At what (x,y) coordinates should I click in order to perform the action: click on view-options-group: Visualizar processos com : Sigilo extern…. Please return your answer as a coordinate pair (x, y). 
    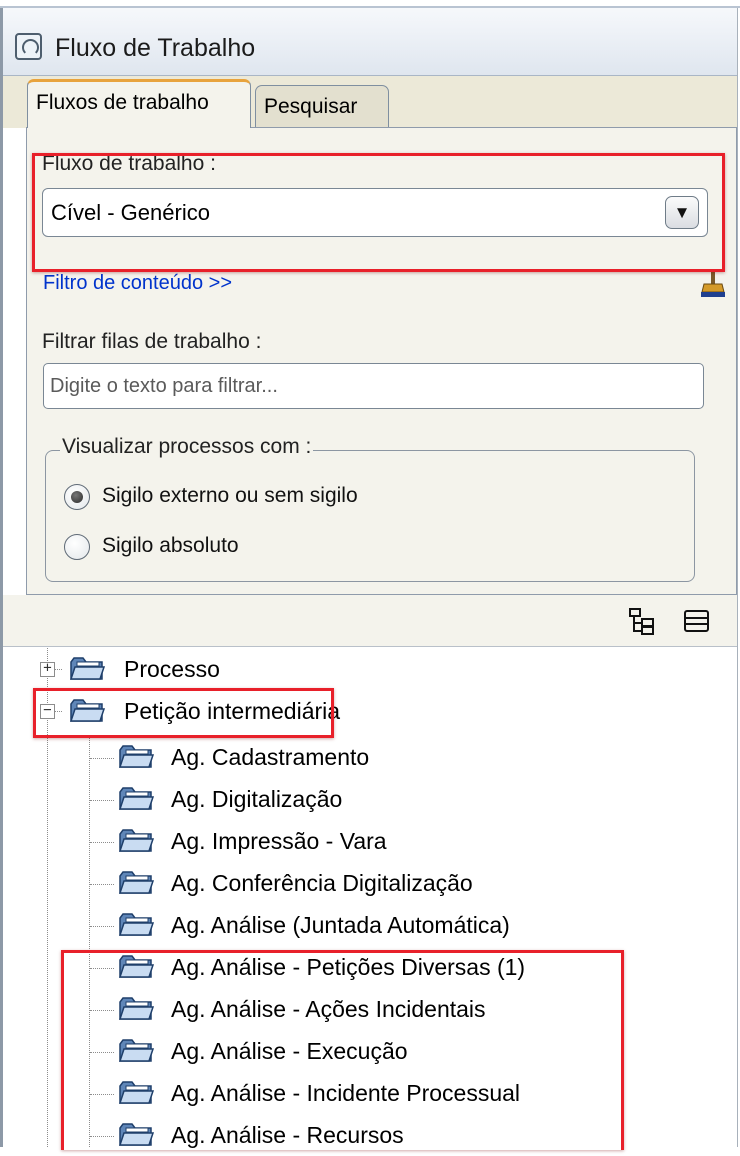
    Looking at the image, I should click on (370, 508).